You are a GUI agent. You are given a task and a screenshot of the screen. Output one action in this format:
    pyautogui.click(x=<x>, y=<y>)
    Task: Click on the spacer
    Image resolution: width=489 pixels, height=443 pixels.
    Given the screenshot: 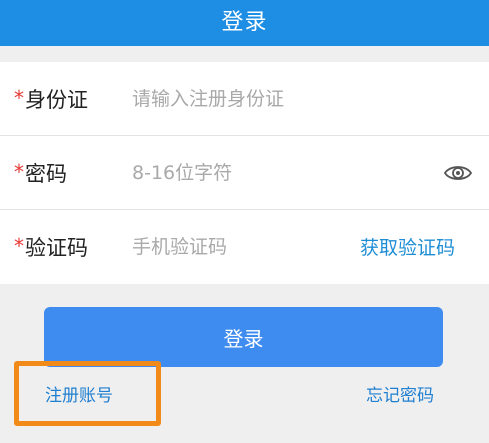 What is the action you would take?
    pyautogui.click(x=244, y=54)
    